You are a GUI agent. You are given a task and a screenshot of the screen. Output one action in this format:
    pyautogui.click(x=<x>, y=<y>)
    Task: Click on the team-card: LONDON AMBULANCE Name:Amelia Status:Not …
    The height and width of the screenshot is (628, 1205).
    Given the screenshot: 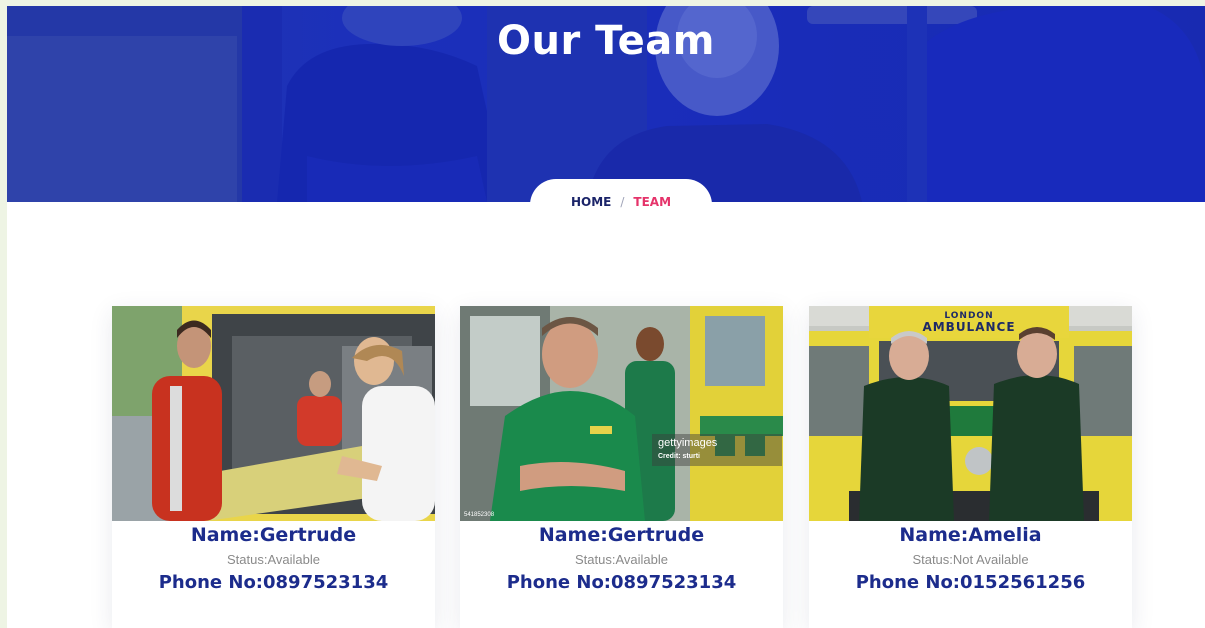 What is the action you would take?
    pyautogui.click(x=970, y=467)
    